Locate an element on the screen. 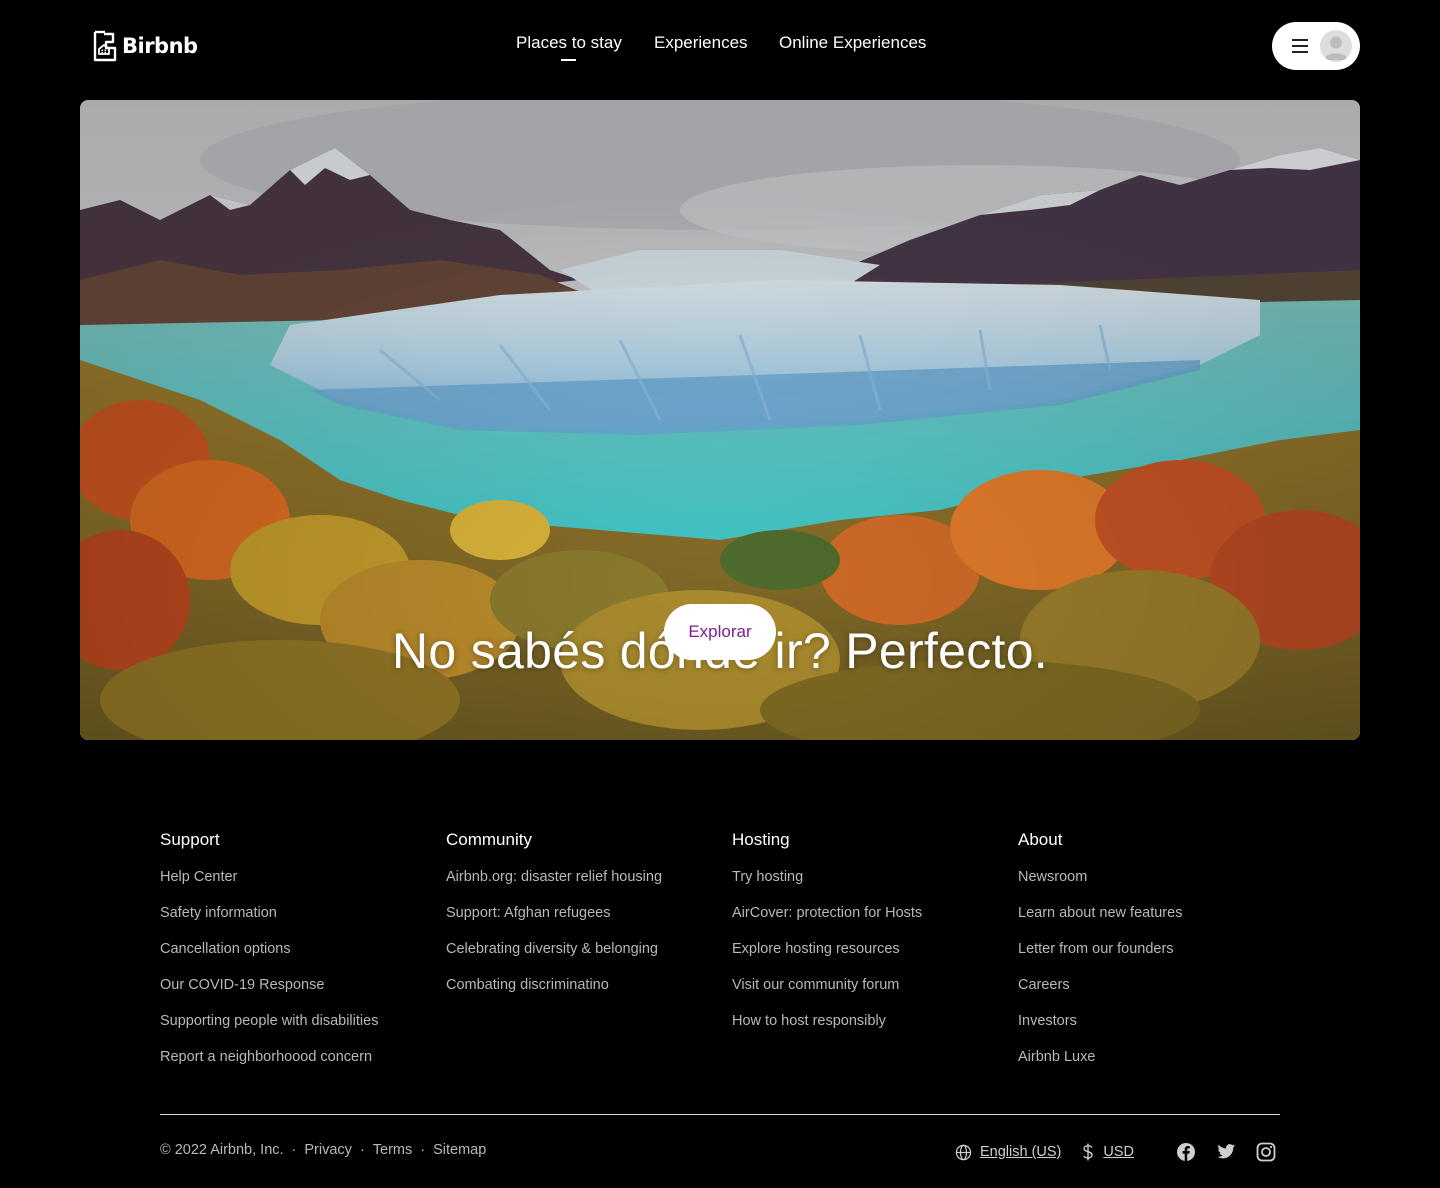 The image size is (1440, 1188). nav-label: Places to stay is located at coordinates (569, 42).